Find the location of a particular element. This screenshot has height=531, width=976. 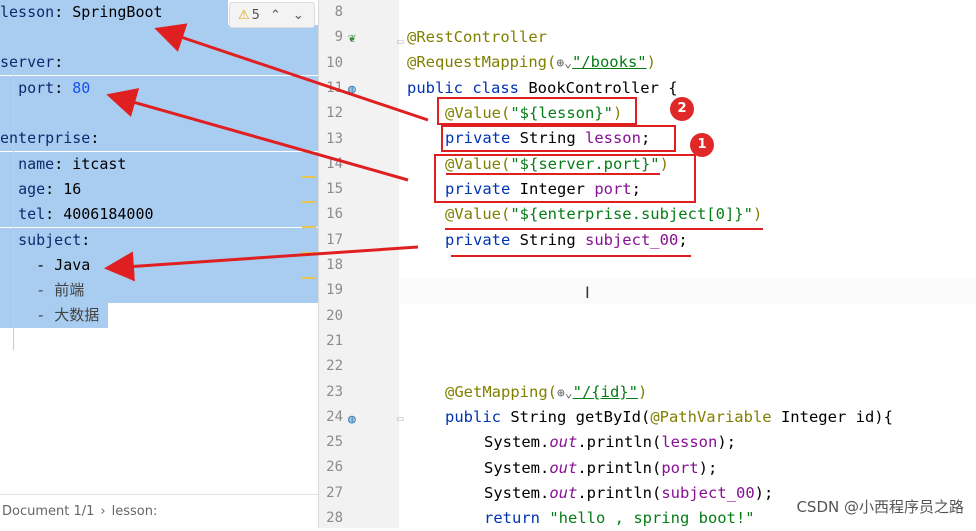

code-line-17: private String subject_00; is located at coordinates (566, 240).